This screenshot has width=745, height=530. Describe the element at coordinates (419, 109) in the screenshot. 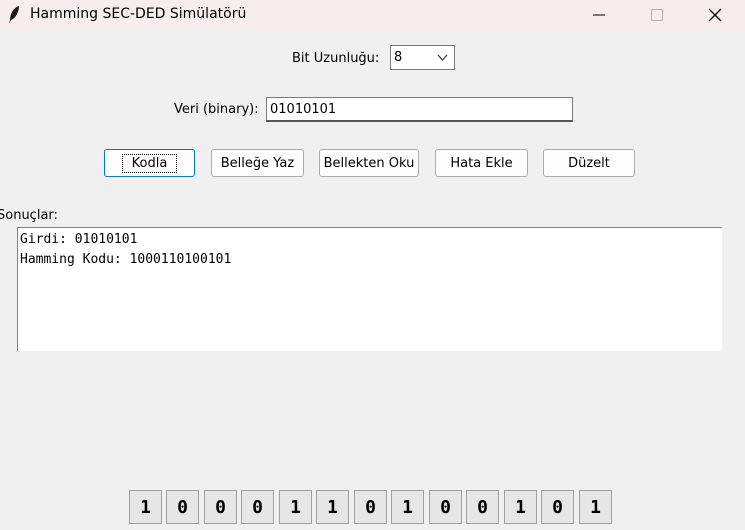

I see `data-input-field: 01010101` at that location.